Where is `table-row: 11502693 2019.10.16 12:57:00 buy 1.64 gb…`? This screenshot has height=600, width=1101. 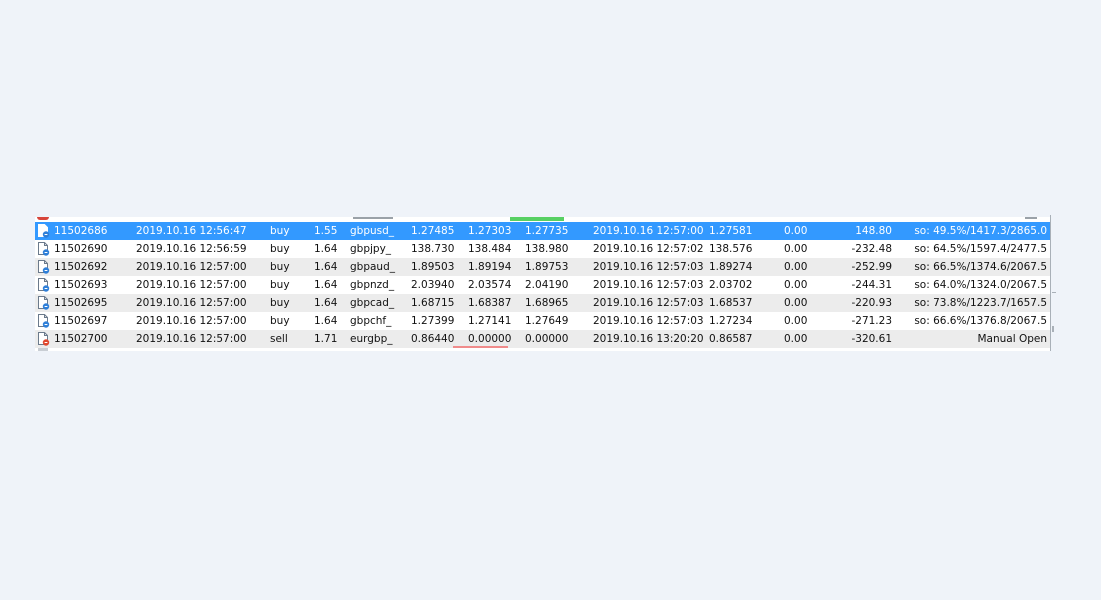 table-row: 11502693 2019.10.16 12:57:00 buy 1.64 gb… is located at coordinates (542, 285).